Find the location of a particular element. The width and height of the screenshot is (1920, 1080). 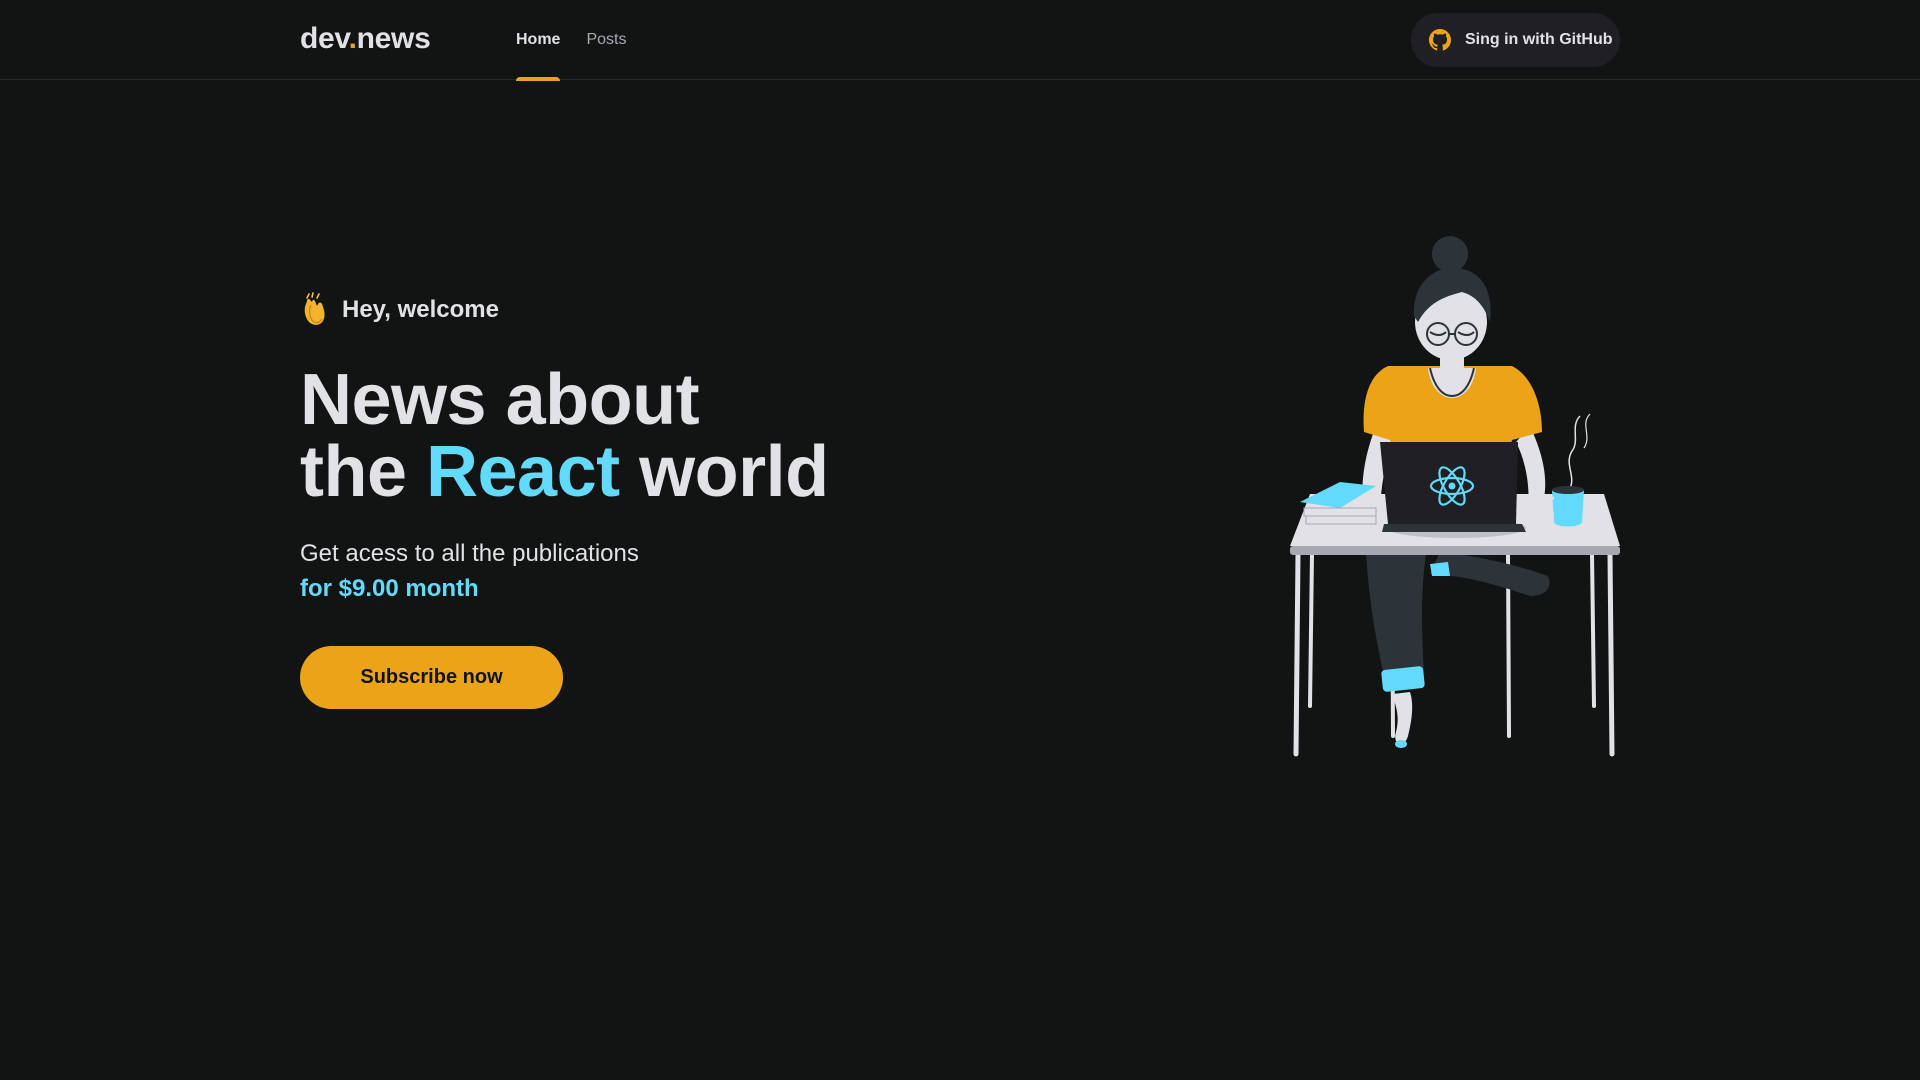

hero-title-accent: React is located at coordinates (523, 472).